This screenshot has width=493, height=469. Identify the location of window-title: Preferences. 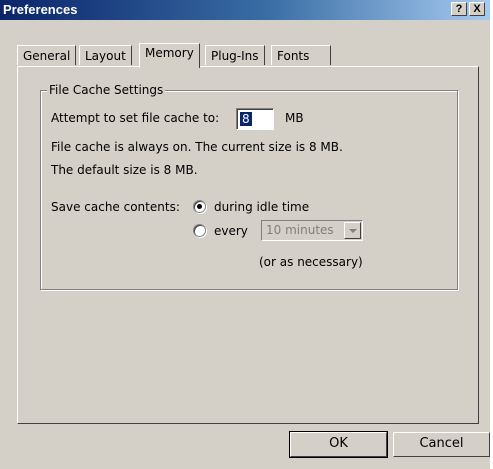
(40, 9).